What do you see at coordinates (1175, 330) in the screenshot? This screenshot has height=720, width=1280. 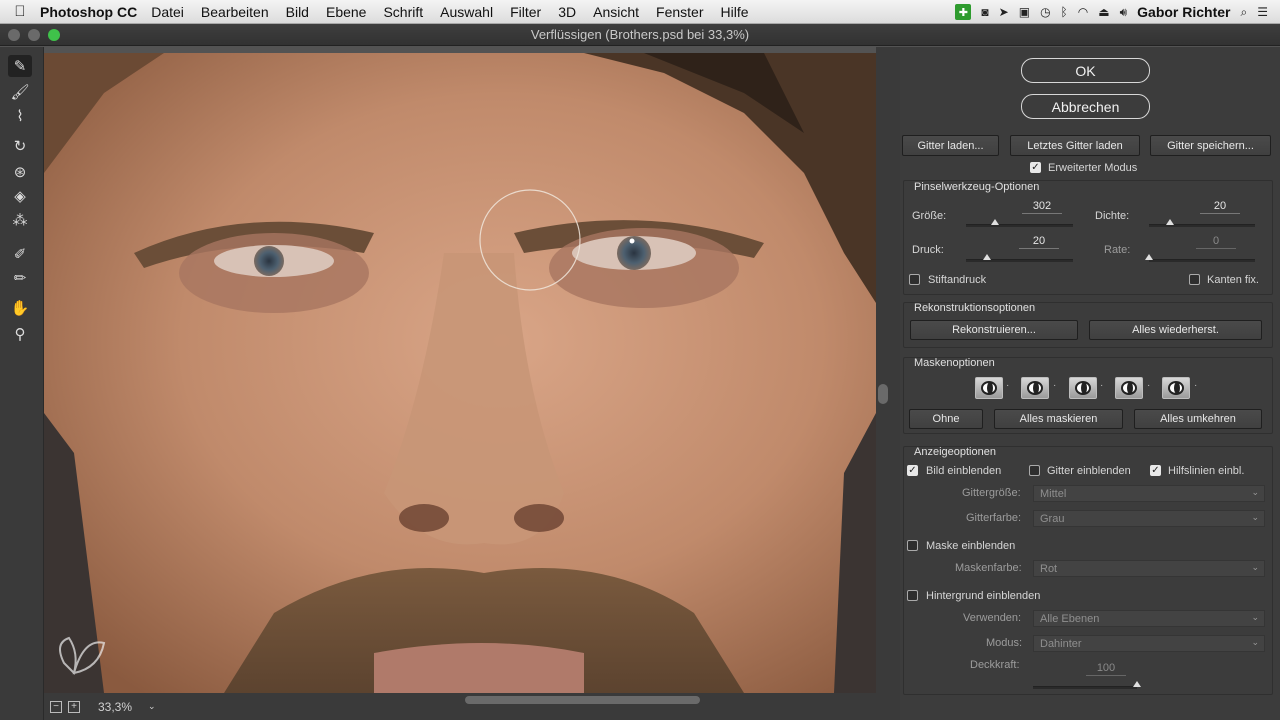 I see `restore-all-button: Alles wiederherst.` at bounding box center [1175, 330].